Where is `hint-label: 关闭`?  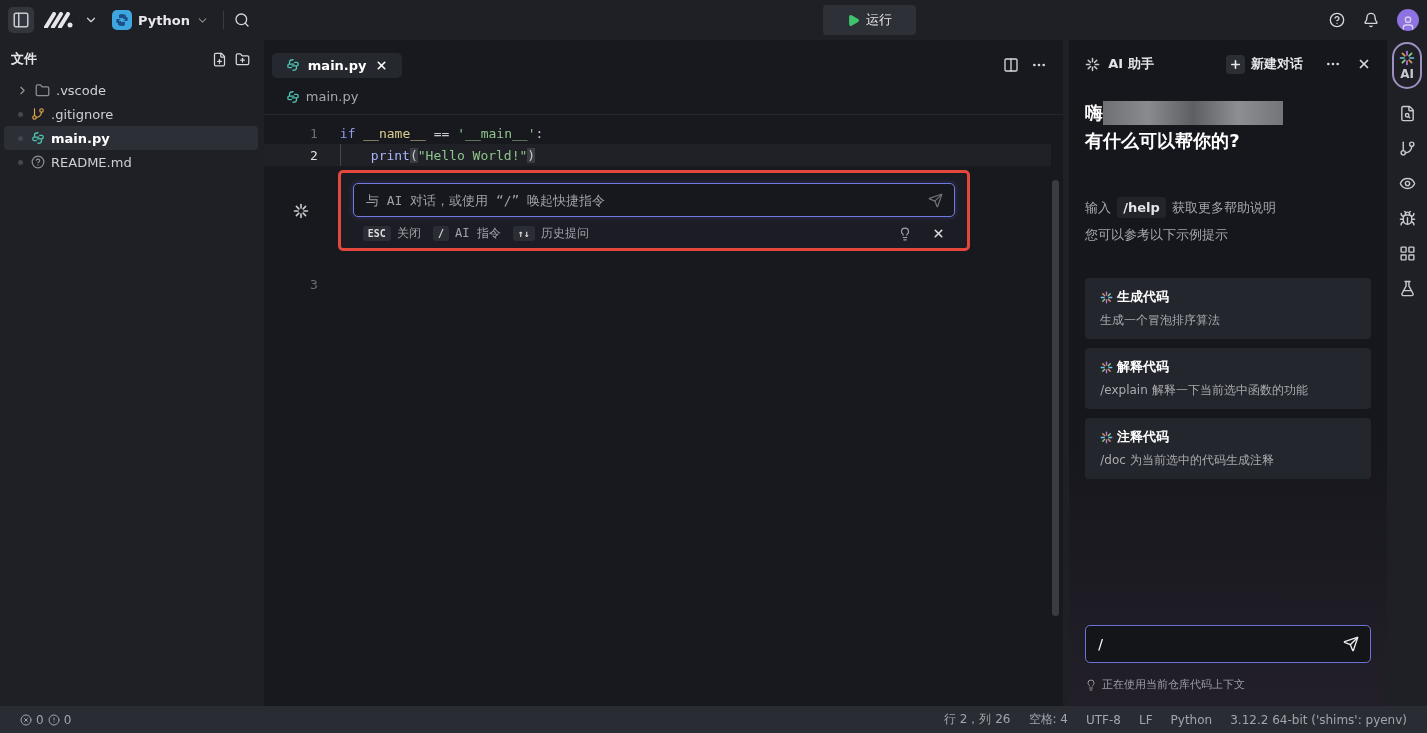
hint-label: 关闭 is located at coordinates (408, 233).